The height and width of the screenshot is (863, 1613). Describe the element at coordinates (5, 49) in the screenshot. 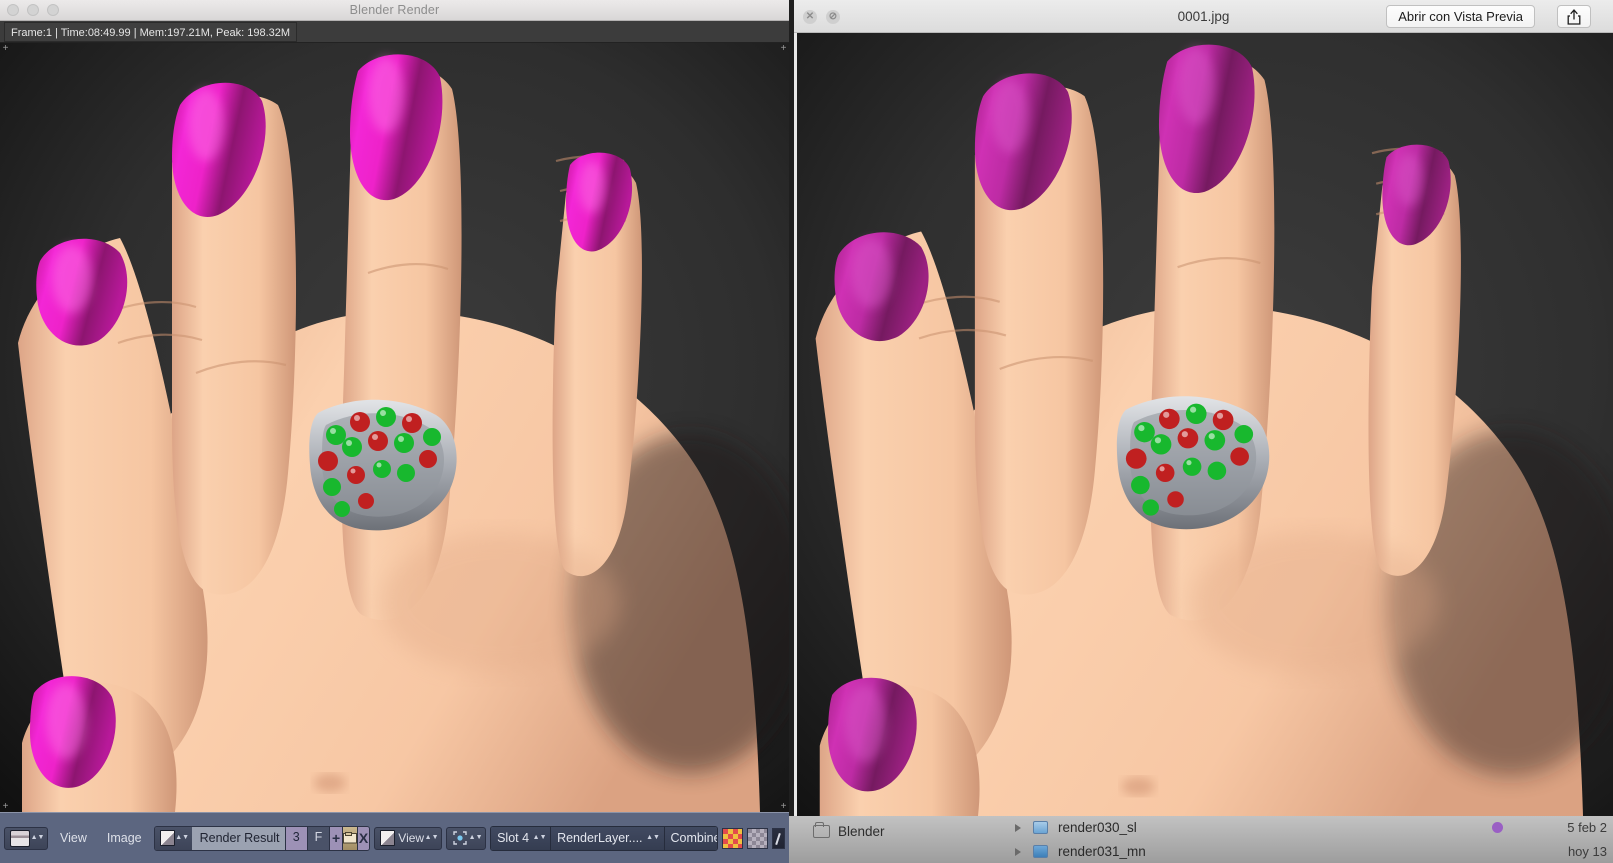

I see `canvas-corner-tl: +` at that location.